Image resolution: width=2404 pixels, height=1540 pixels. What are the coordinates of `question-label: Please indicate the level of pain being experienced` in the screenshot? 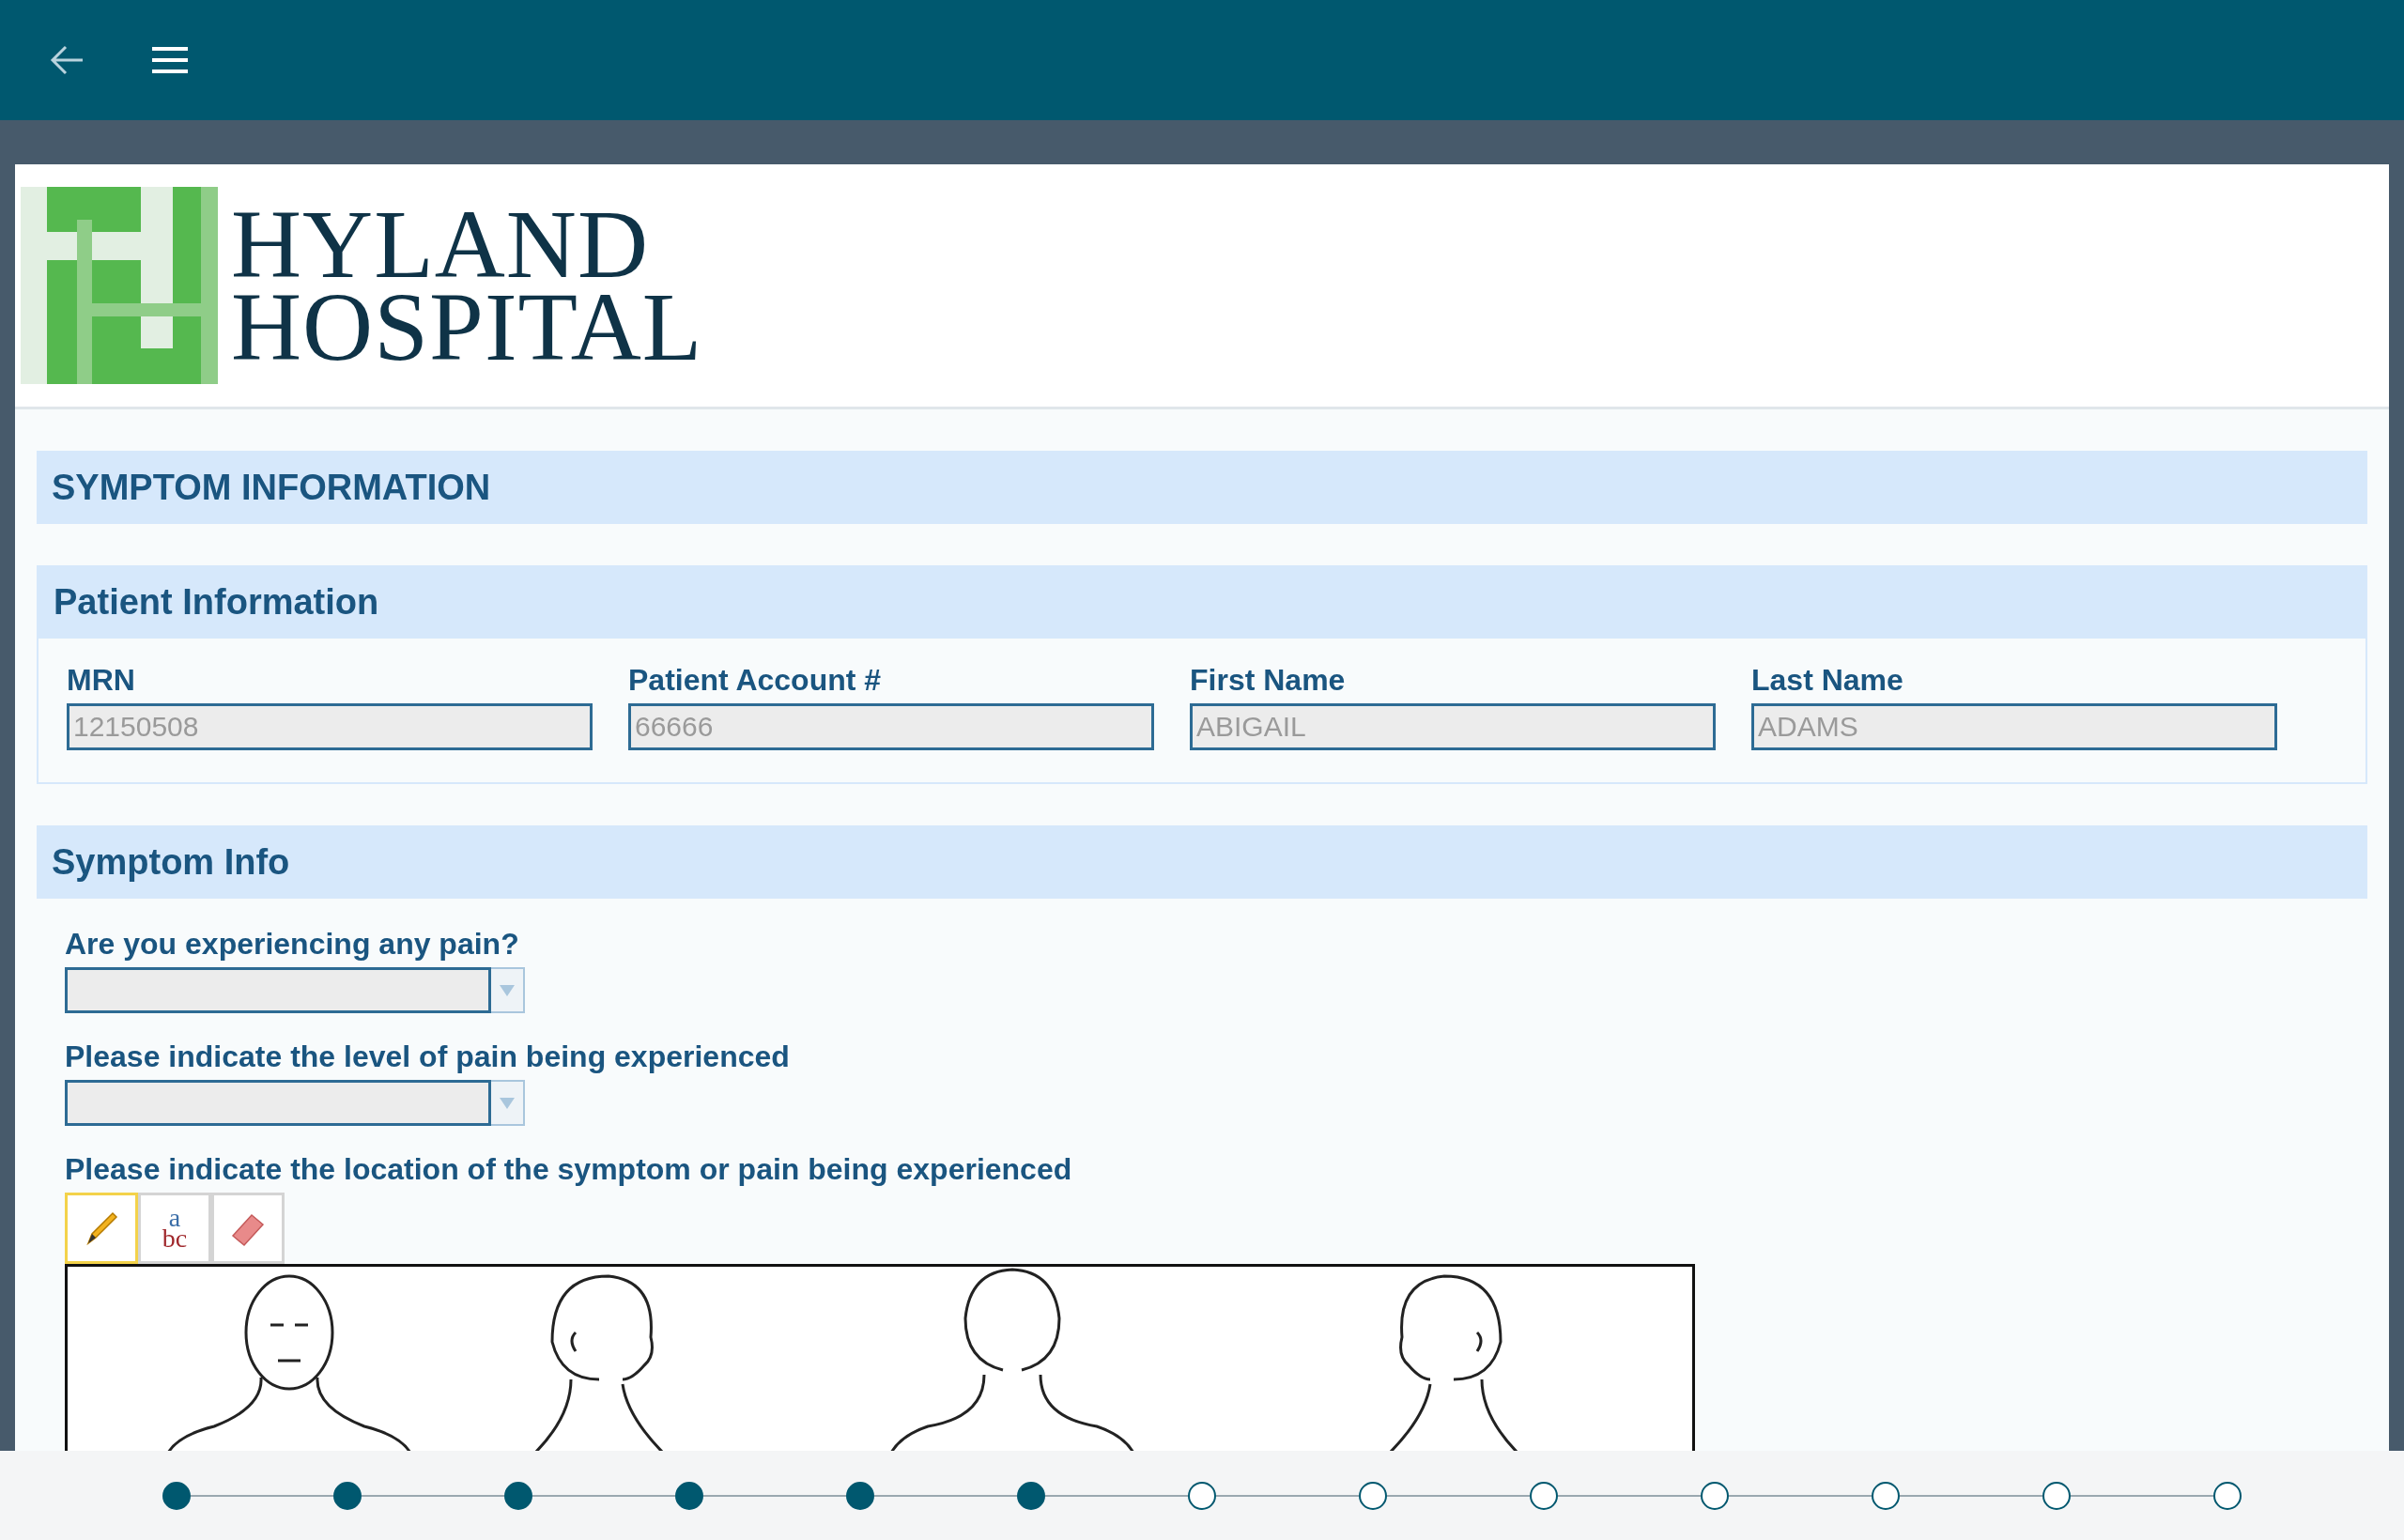 It's located at (428, 1057).